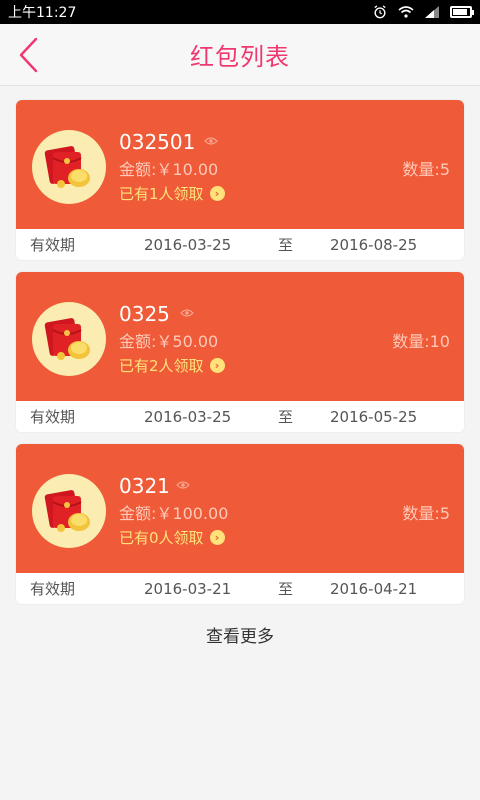 This screenshot has width=480, height=800. What do you see at coordinates (240, 12) in the screenshot?
I see `status-bar: 上午11:27` at bounding box center [240, 12].